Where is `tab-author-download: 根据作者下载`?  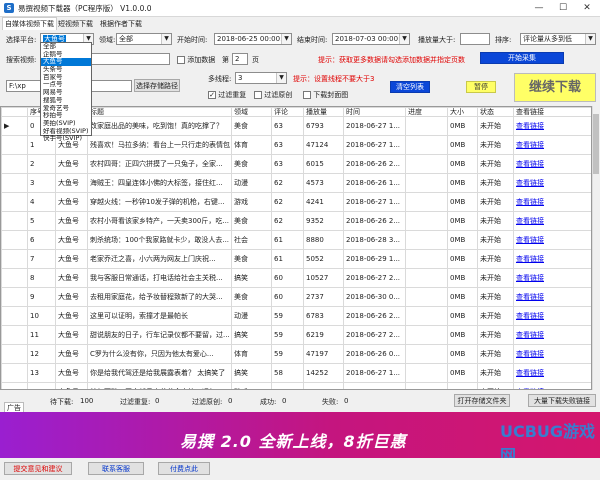
tab-author-download: 根据作者下载 is located at coordinates (121, 24).